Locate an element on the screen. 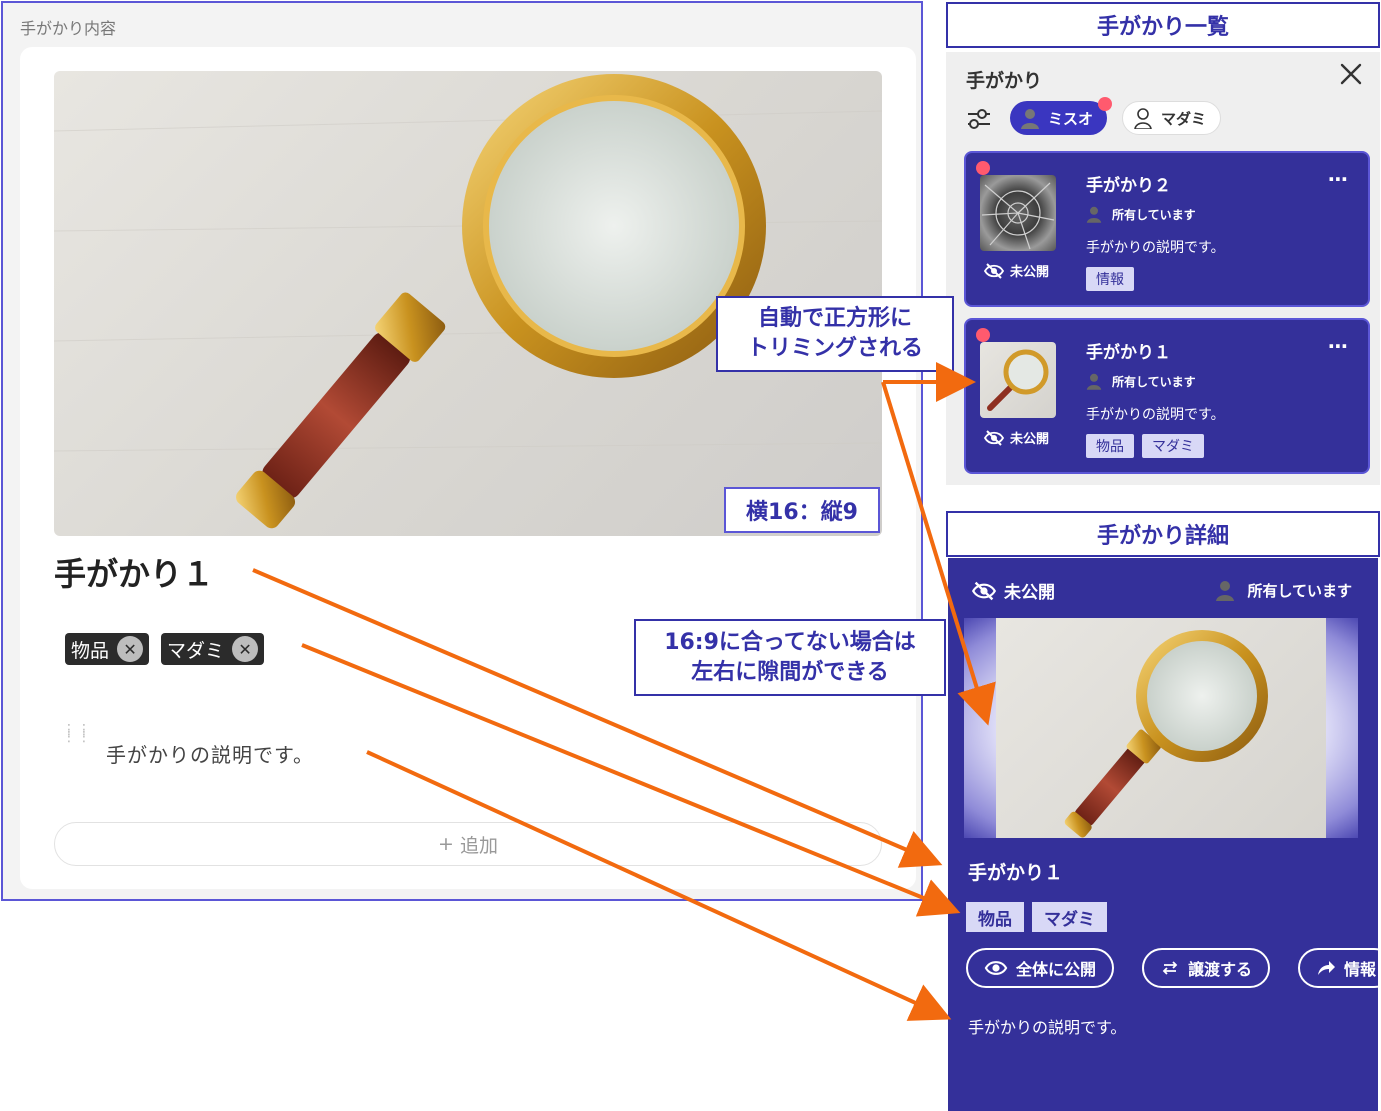 The image size is (1381, 1111). description-arrow is located at coordinates (659, 885).